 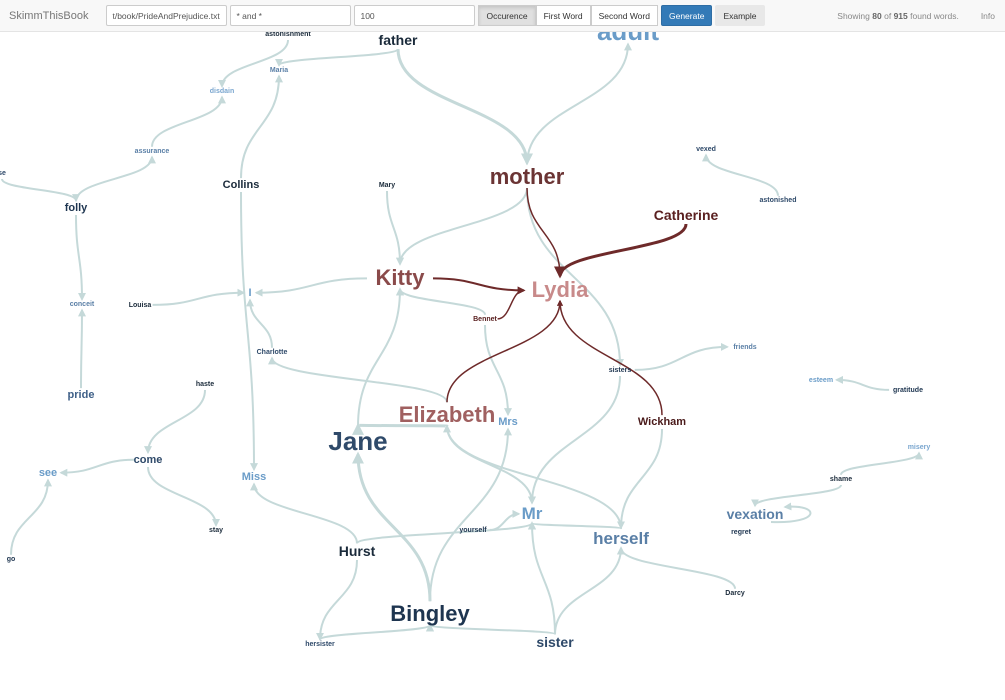 What do you see at coordinates (441, 301) in the screenshot?
I see `edge-bennet-kitty` at bounding box center [441, 301].